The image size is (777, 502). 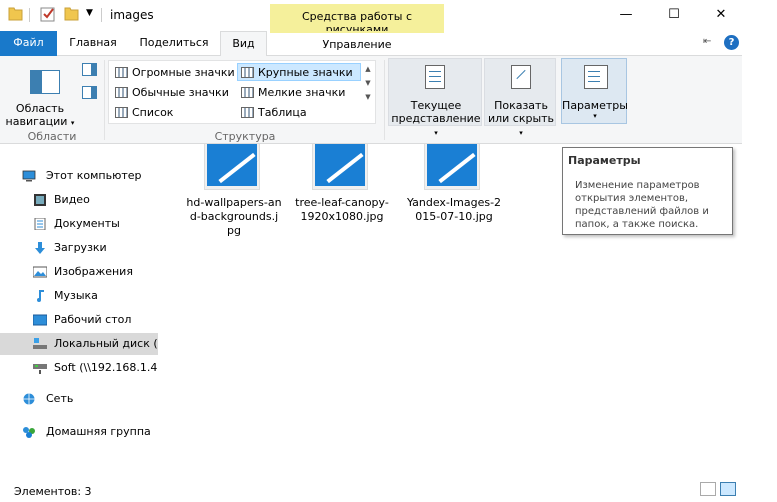 What do you see at coordinates (247, 112) in the screenshot?
I see `details-icon` at bounding box center [247, 112].